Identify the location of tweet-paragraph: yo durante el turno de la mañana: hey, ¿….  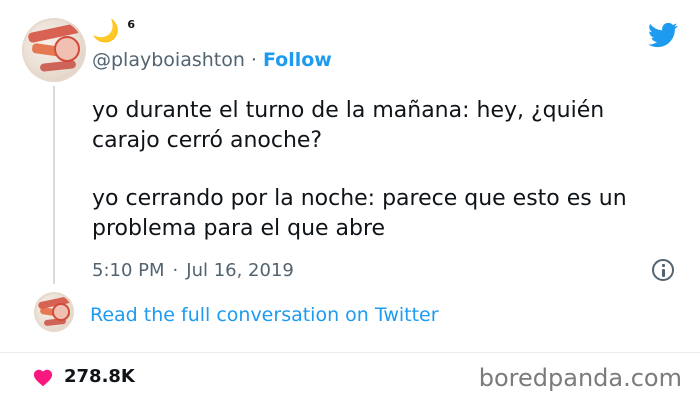
(348, 125).